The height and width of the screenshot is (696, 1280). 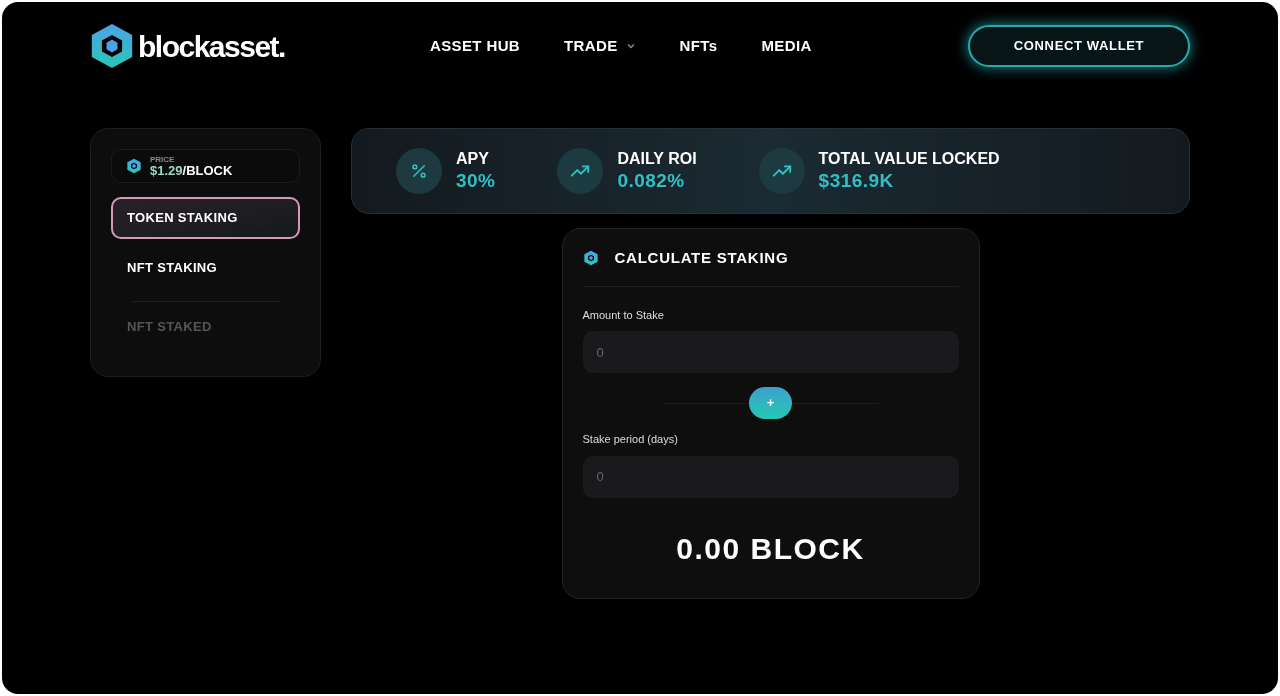 What do you see at coordinates (419, 171) in the screenshot?
I see `percent-icon` at bounding box center [419, 171].